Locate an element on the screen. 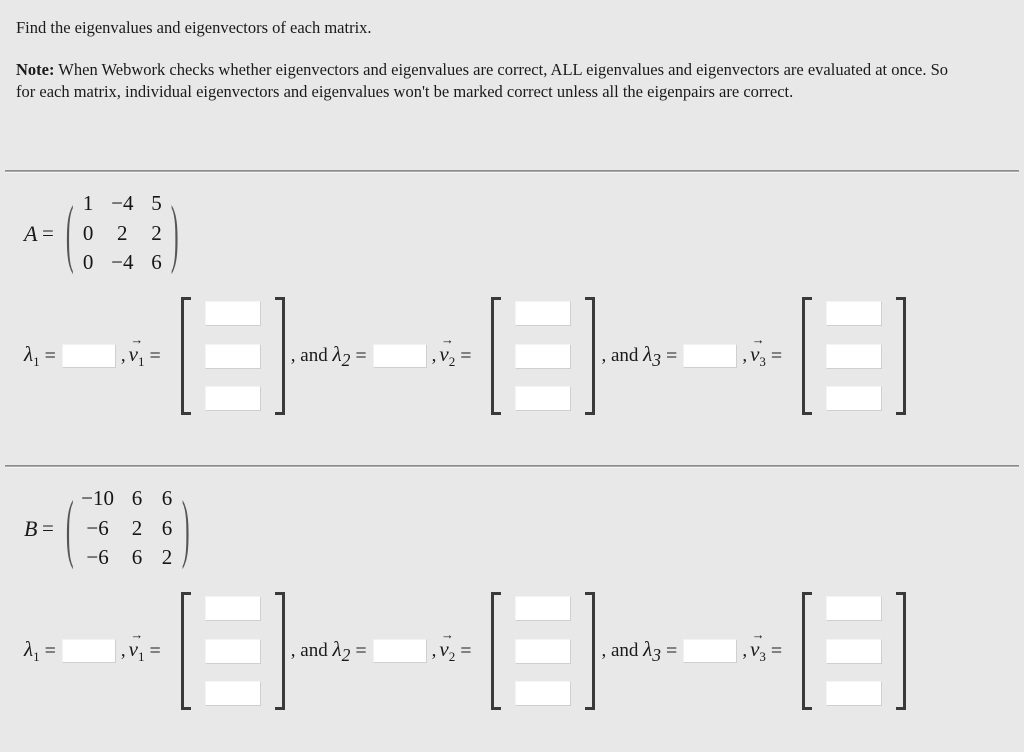  vector-3-equals-a: = is located at coordinates (776, 355).